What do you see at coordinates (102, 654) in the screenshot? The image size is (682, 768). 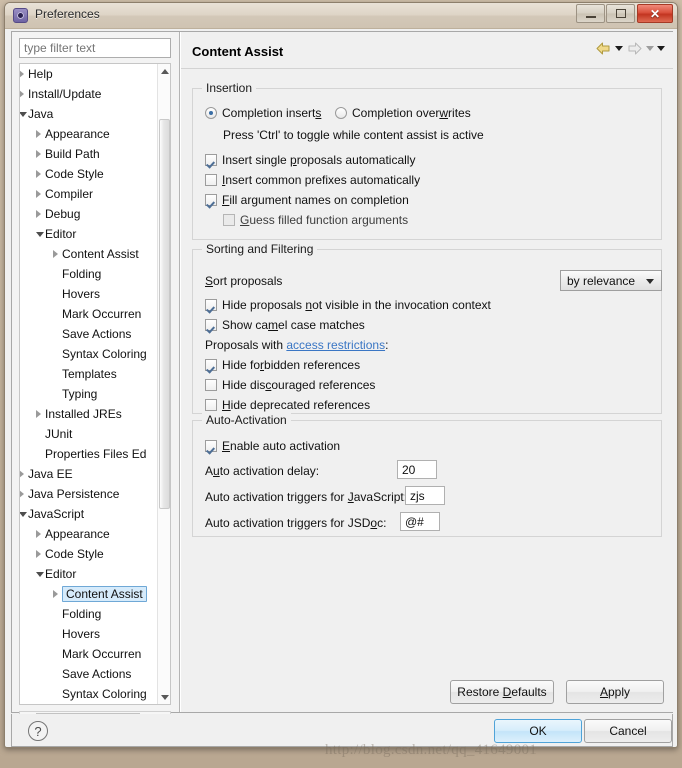 I see `tree-item-label: Mark Occurren` at bounding box center [102, 654].